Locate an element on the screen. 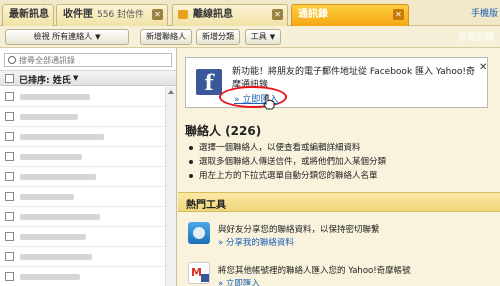 Image resolution: width=500 pixels, height=286 pixels. popular-tools-header: 熱門工具 is located at coordinates (339, 202).